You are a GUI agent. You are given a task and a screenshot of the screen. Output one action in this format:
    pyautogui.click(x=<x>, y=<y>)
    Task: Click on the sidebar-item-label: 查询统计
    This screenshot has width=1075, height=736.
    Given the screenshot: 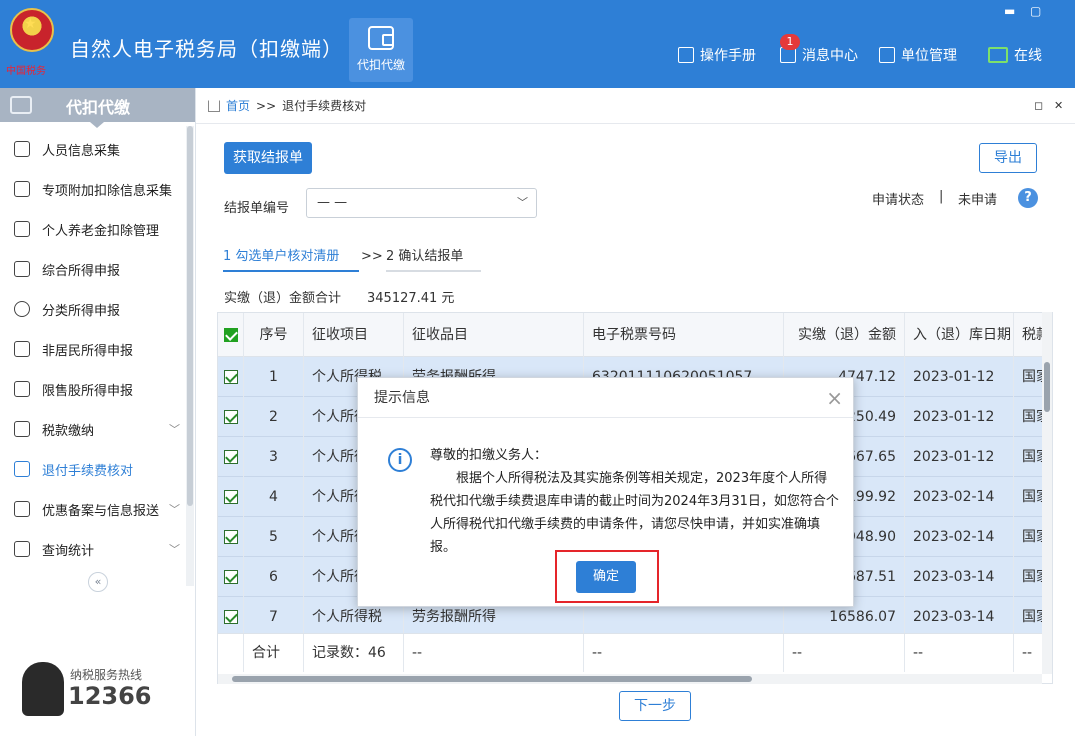 What is the action you would take?
    pyautogui.click(x=68, y=551)
    